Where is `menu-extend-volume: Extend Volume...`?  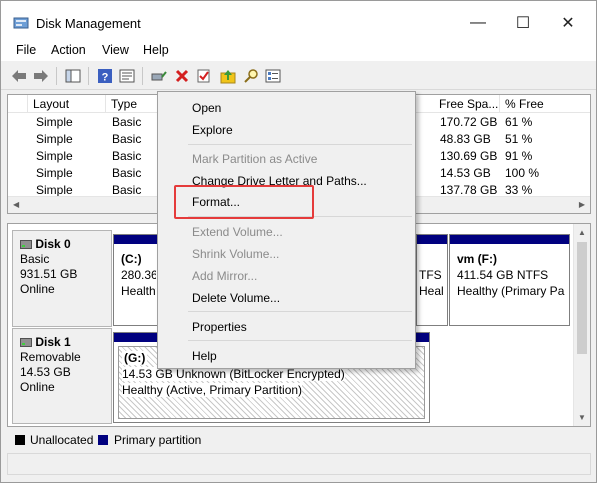 menu-extend-volume: Extend Volume... is located at coordinates (237, 232).